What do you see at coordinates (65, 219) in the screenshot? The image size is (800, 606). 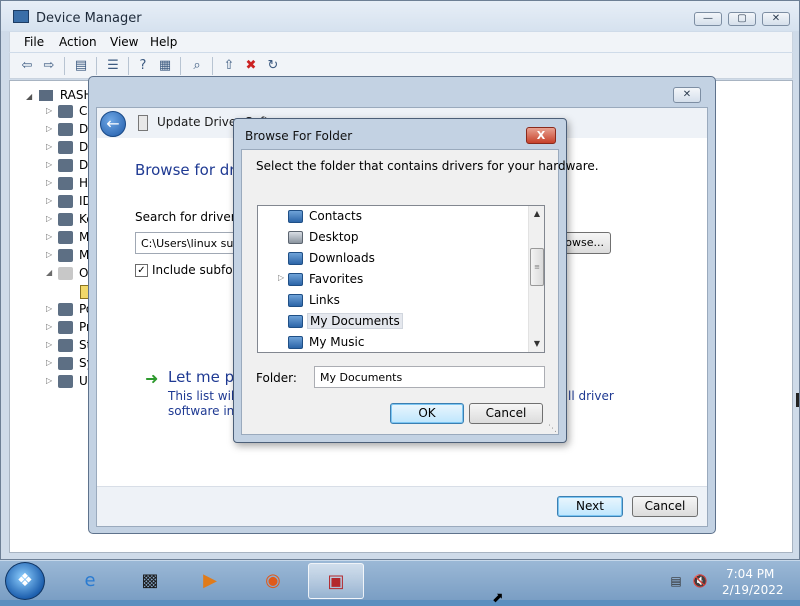 I see `keyboard-icon` at bounding box center [65, 219].